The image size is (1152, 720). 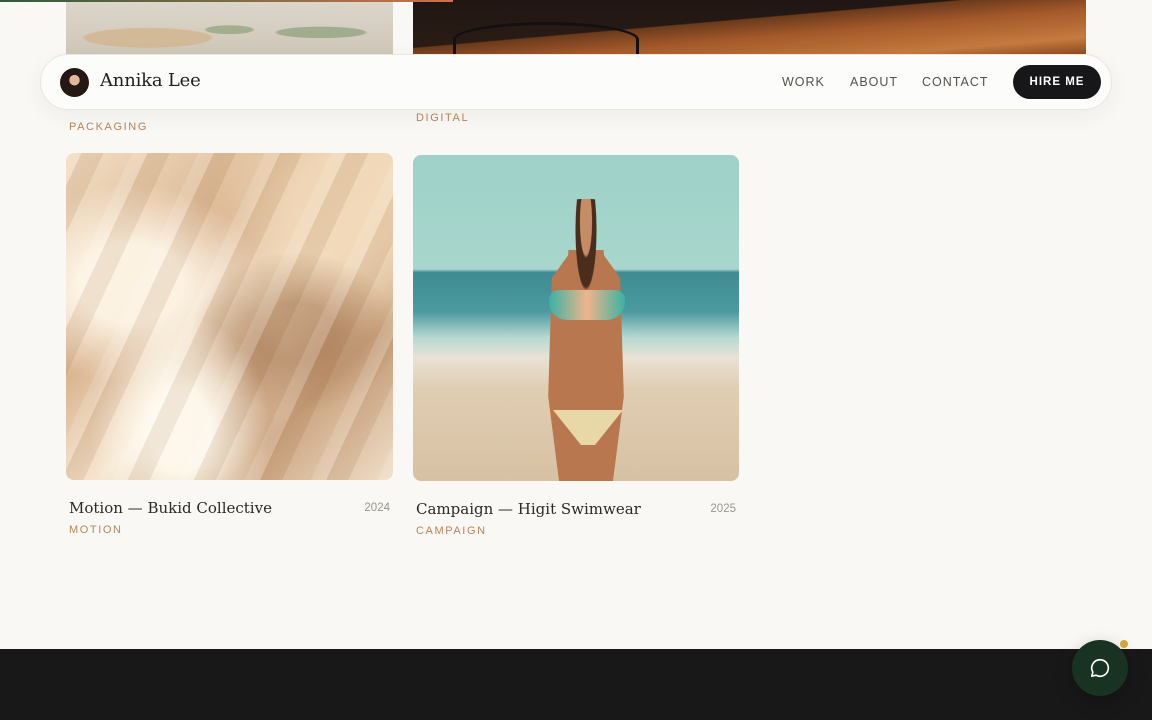 I want to click on chat-button, so click(x=1100, y=668).